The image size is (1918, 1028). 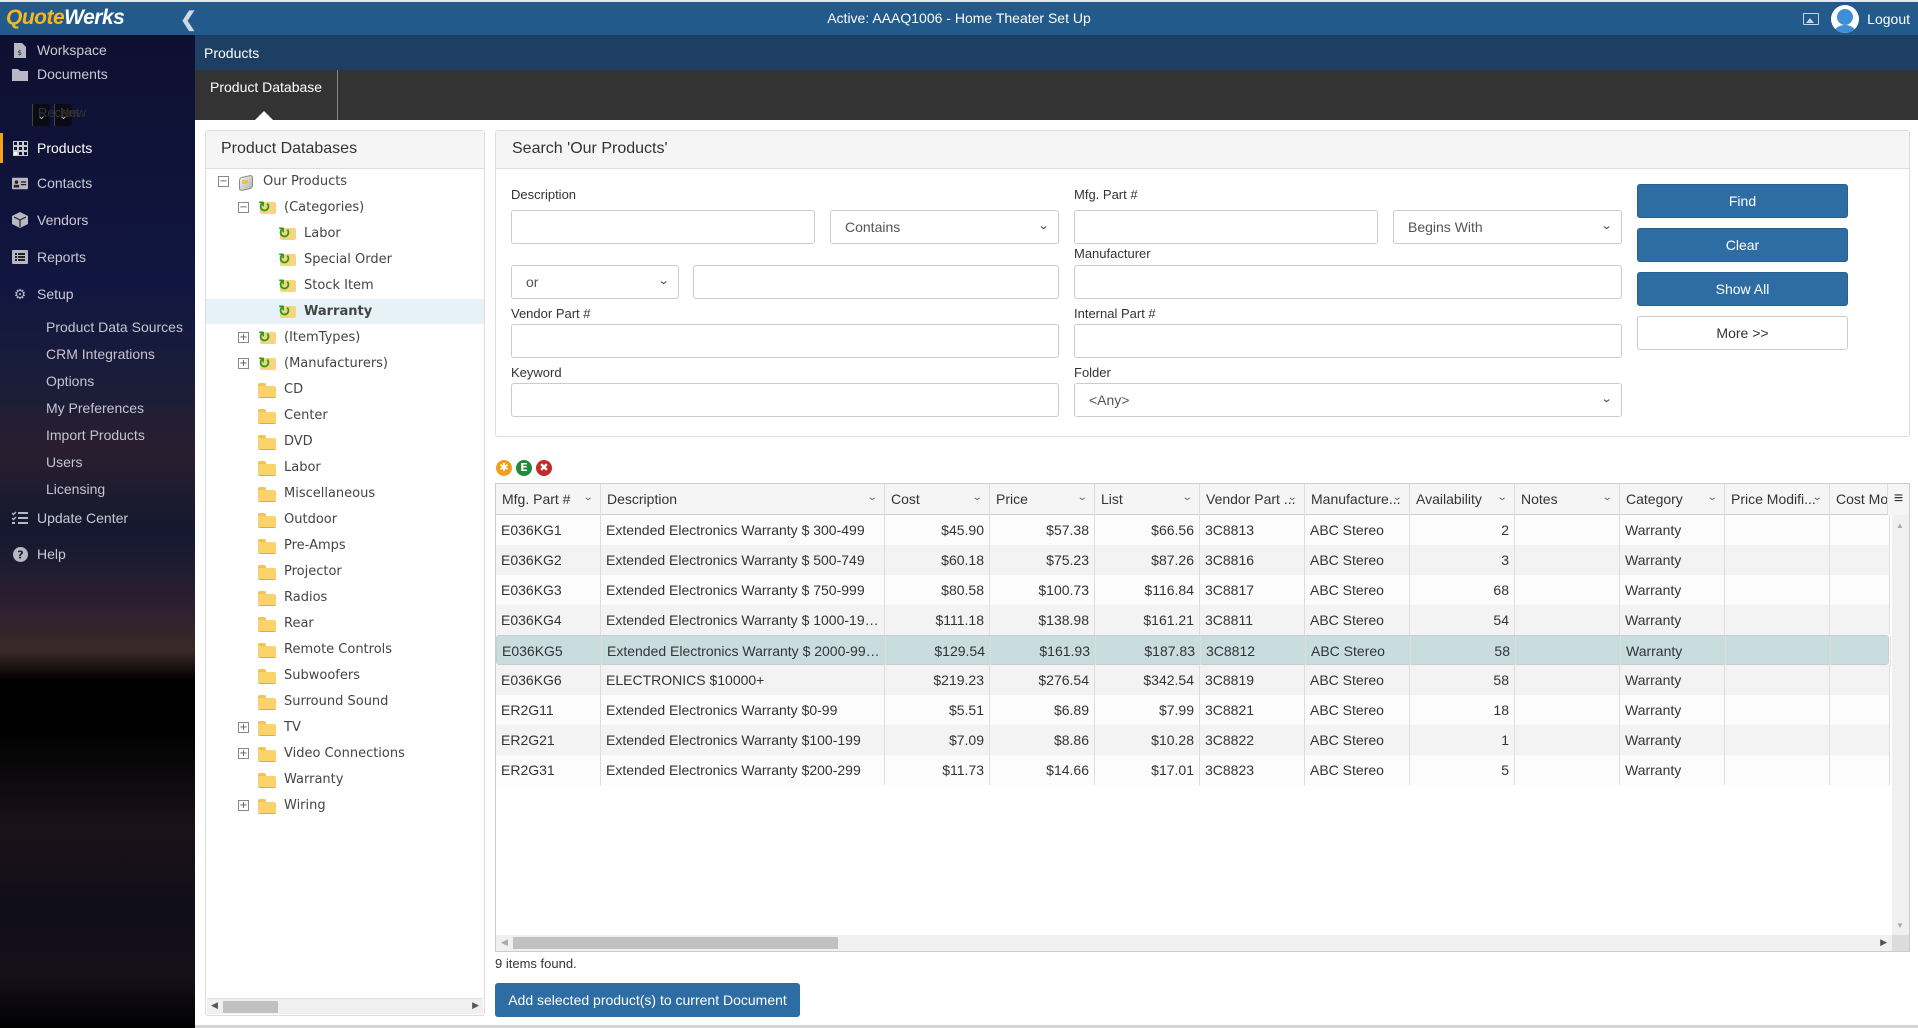 What do you see at coordinates (1348, 400) in the screenshot?
I see `folder-select: <Any> ⌄` at bounding box center [1348, 400].